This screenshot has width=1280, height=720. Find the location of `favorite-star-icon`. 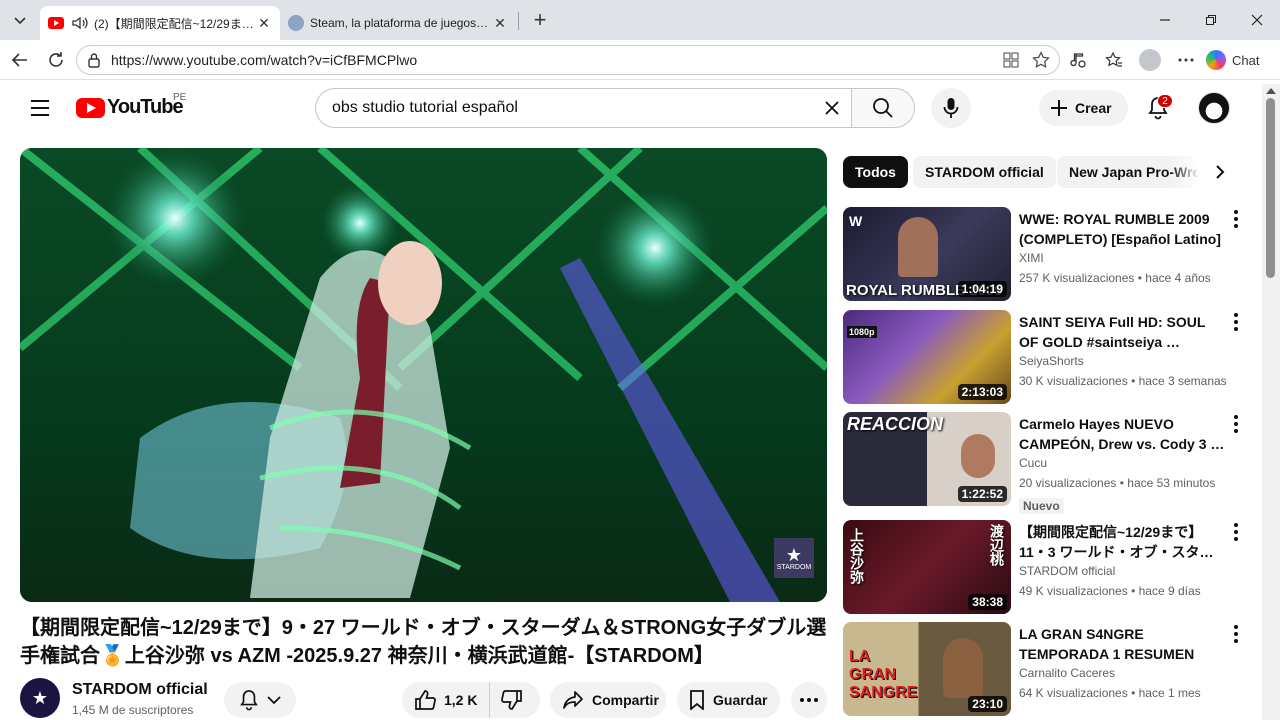

favorite-star-icon is located at coordinates (1041, 60).